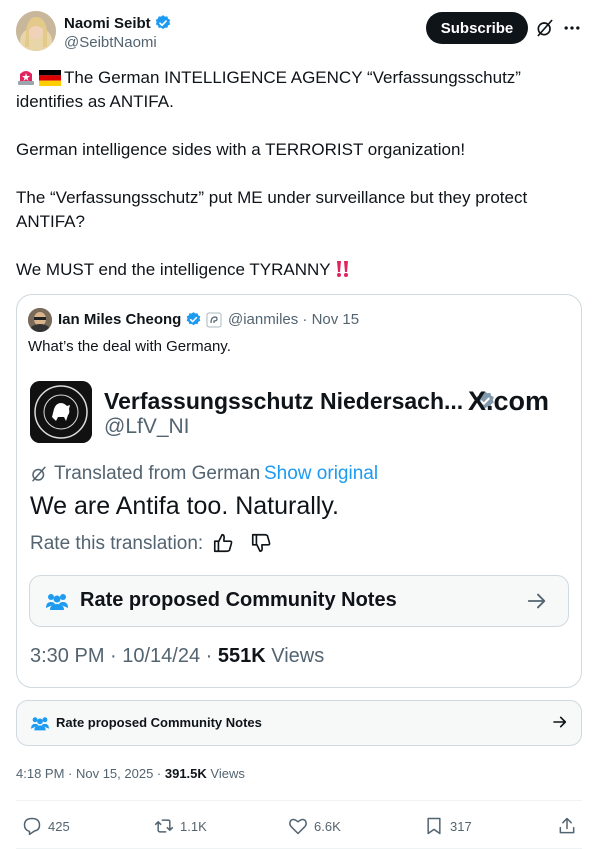  What do you see at coordinates (32, 826) in the screenshot?
I see `reply-icon` at bounding box center [32, 826].